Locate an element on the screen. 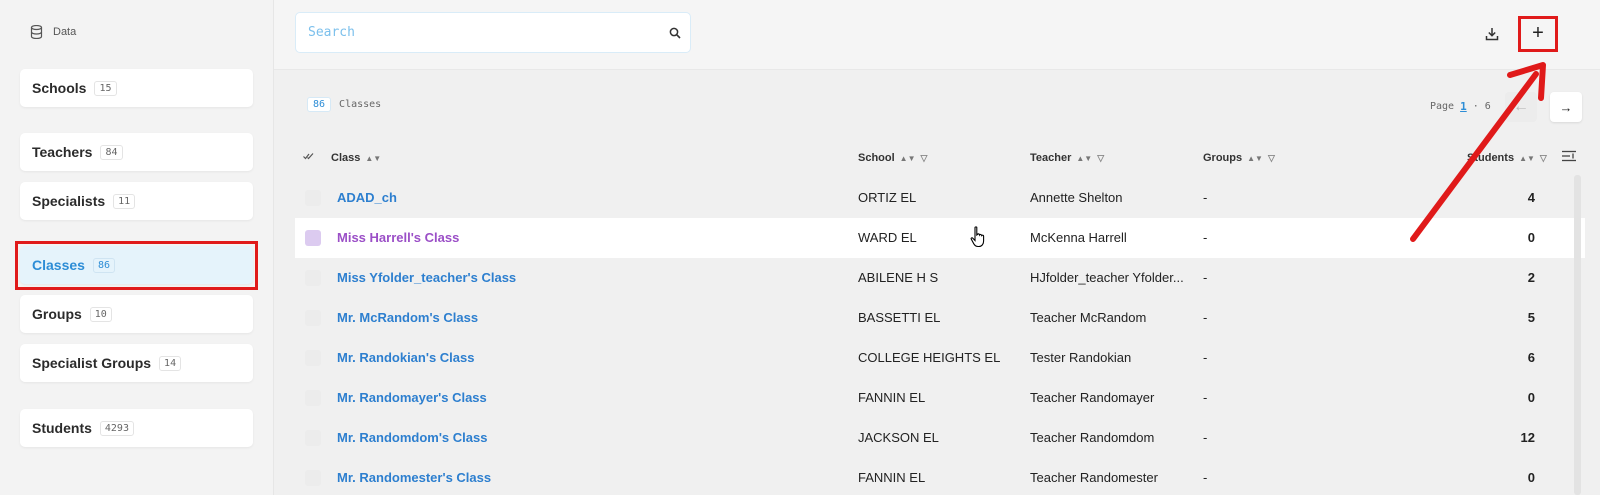  school-cell: ABILENE H S is located at coordinates (898, 277).